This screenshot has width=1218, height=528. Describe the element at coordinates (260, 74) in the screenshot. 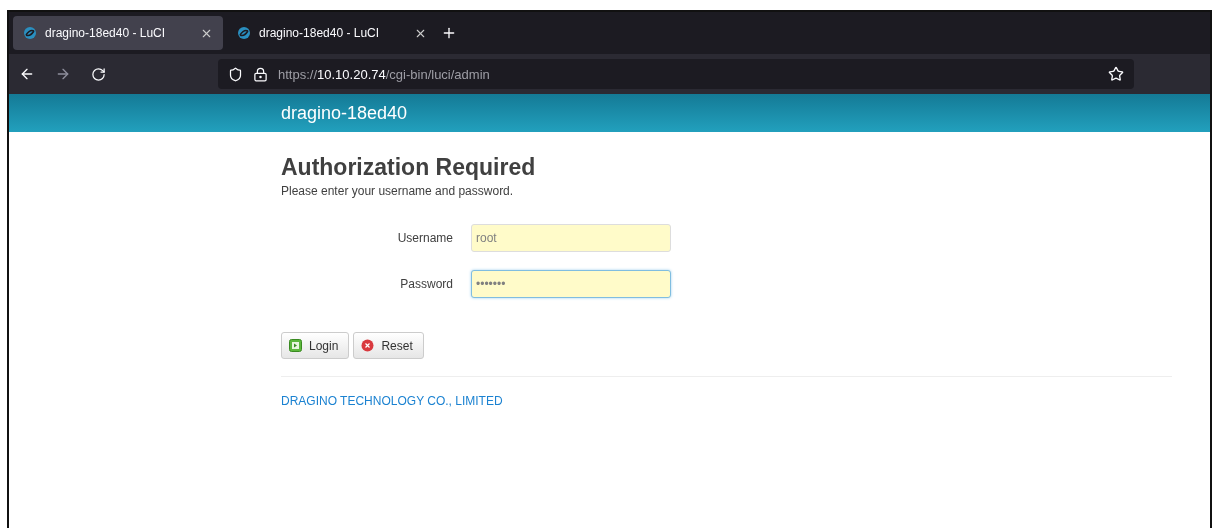

I see `lock-icon` at that location.